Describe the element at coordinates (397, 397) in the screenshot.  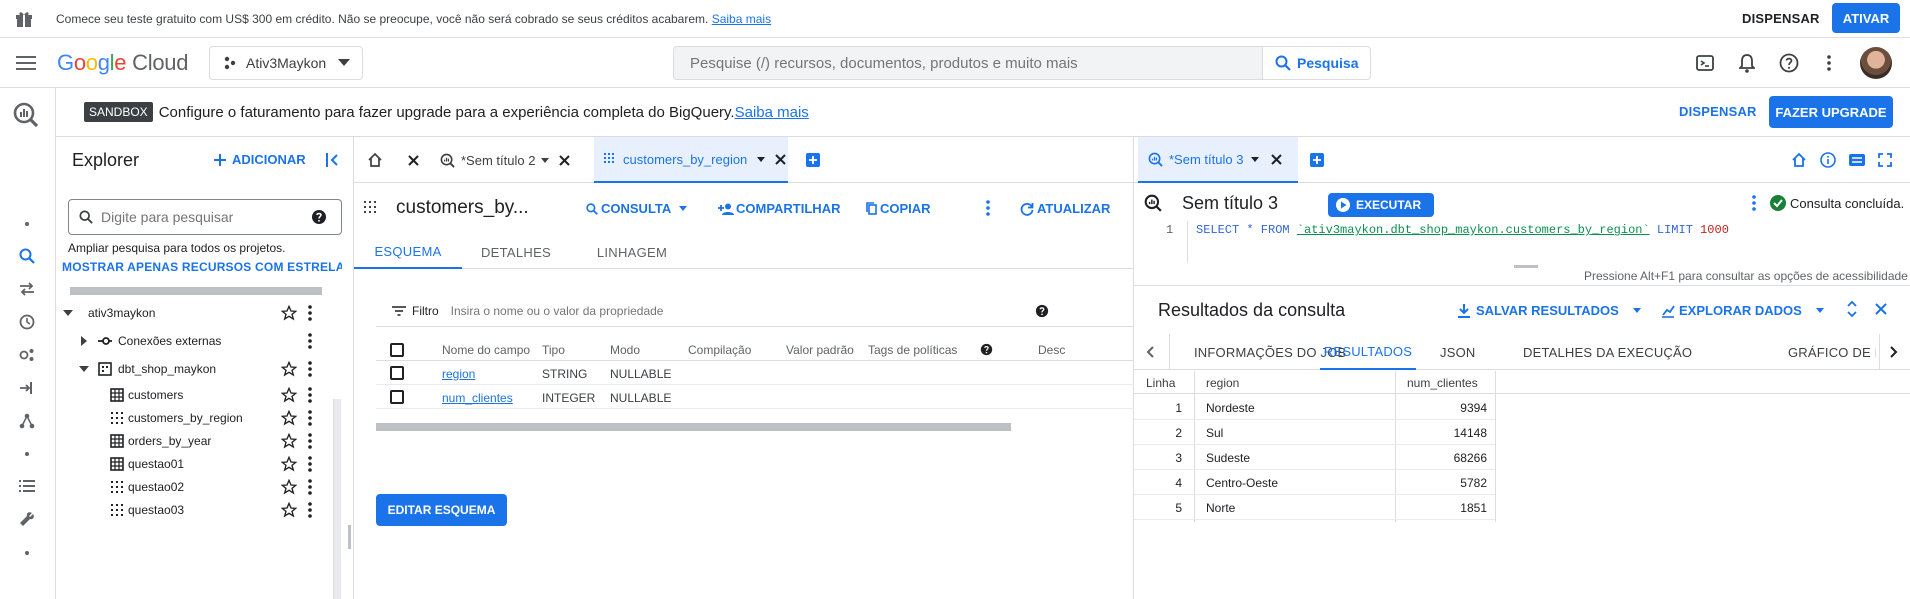
I see `row-checkbox` at that location.